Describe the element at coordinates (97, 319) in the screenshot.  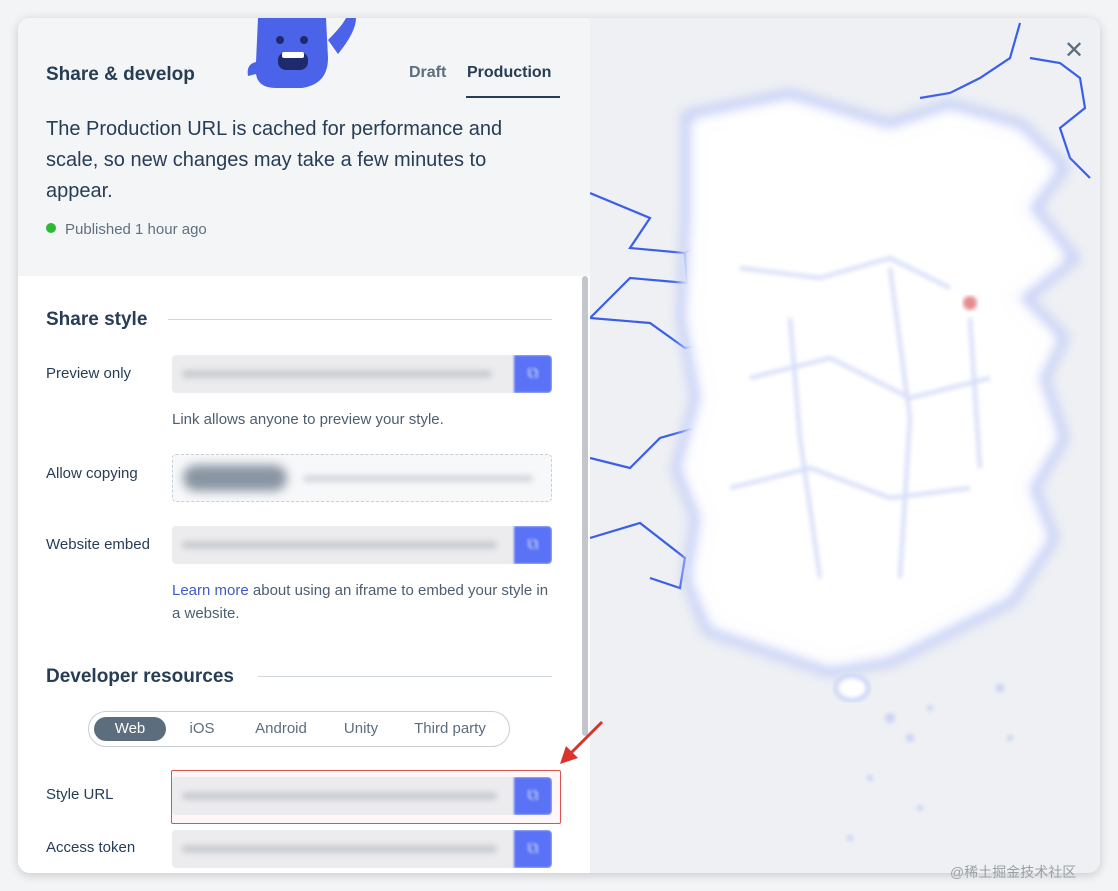
I see `share-style-heading: Share style` at that location.